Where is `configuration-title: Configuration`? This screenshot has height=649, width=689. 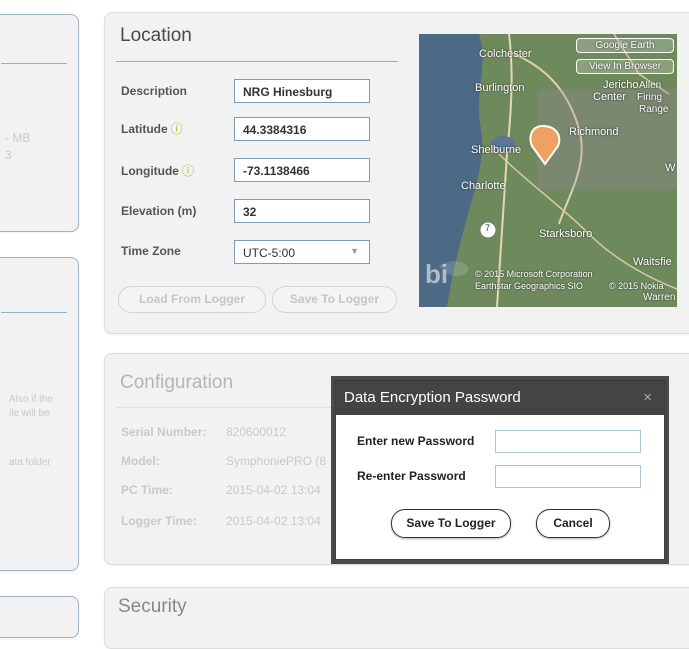 configuration-title: Configuration is located at coordinates (177, 382).